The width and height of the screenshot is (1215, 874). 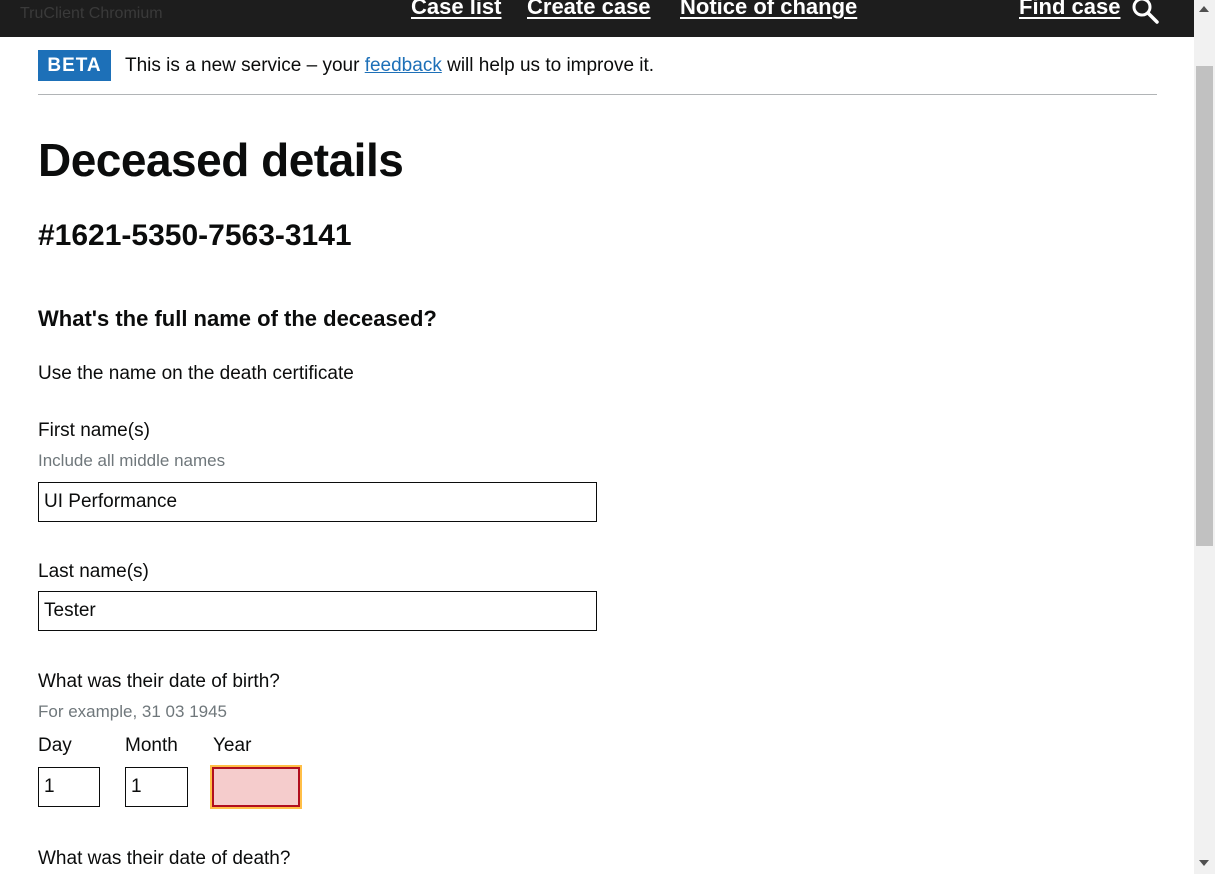 I want to click on name-hint: Use the name on the death certificate, so click(x=196, y=373).